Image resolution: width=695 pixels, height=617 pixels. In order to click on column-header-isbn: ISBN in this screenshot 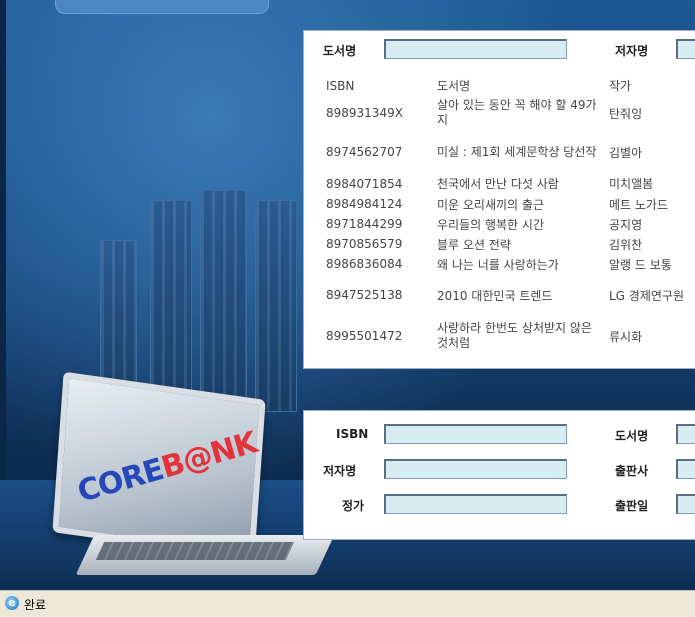, I will do `click(340, 85)`.